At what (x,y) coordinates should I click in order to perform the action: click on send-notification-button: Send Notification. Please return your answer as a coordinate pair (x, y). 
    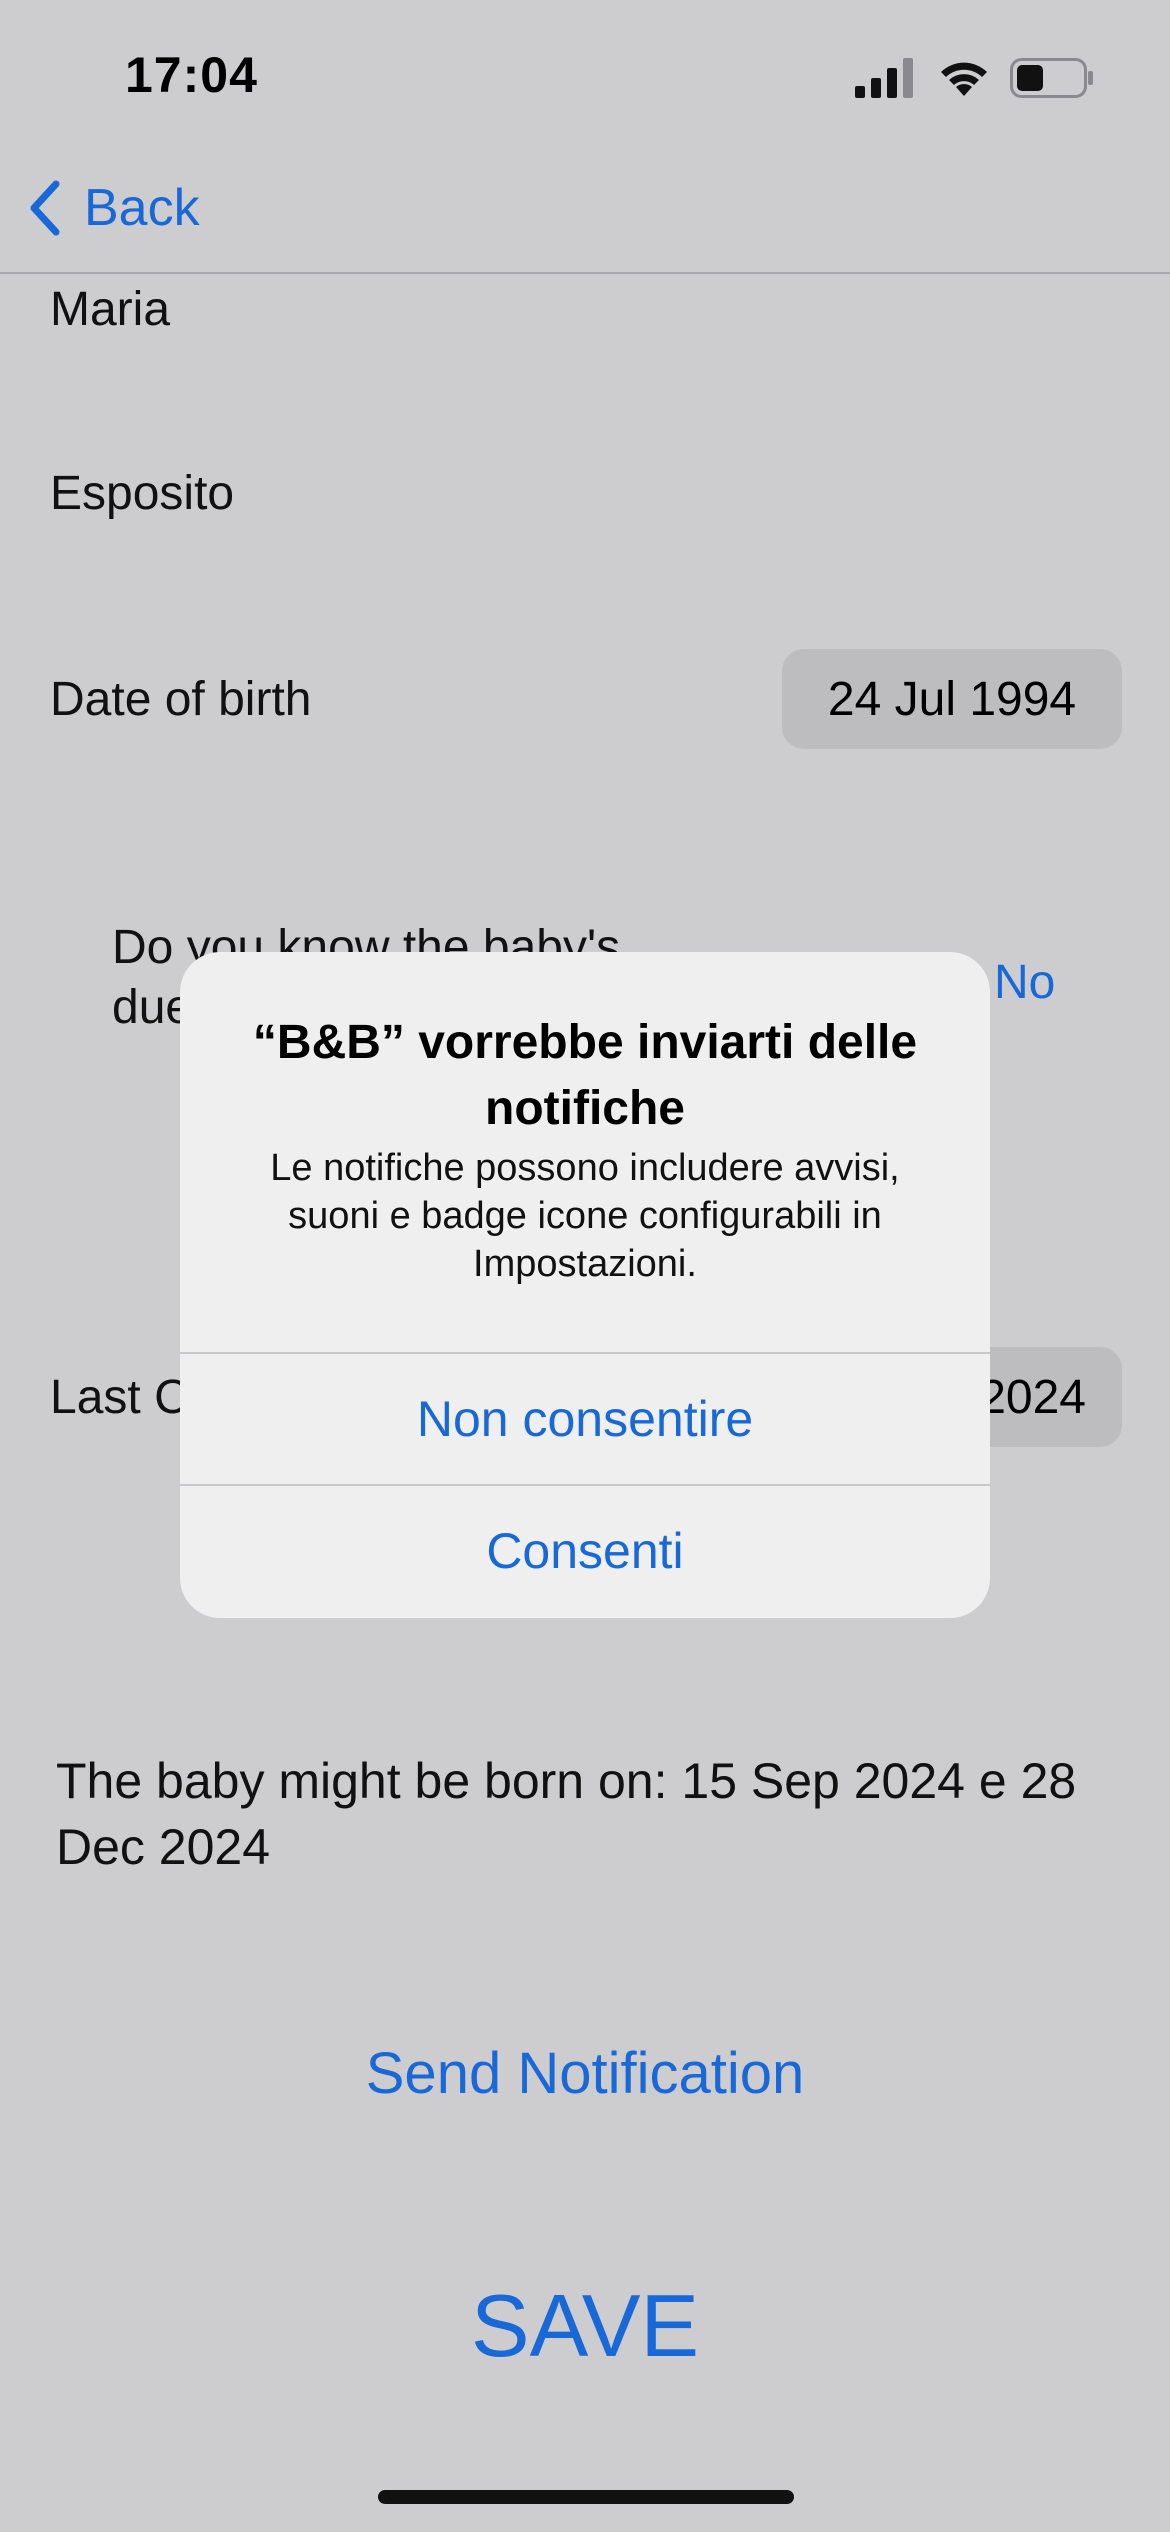
    Looking at the image, I should click on (585, 2073).